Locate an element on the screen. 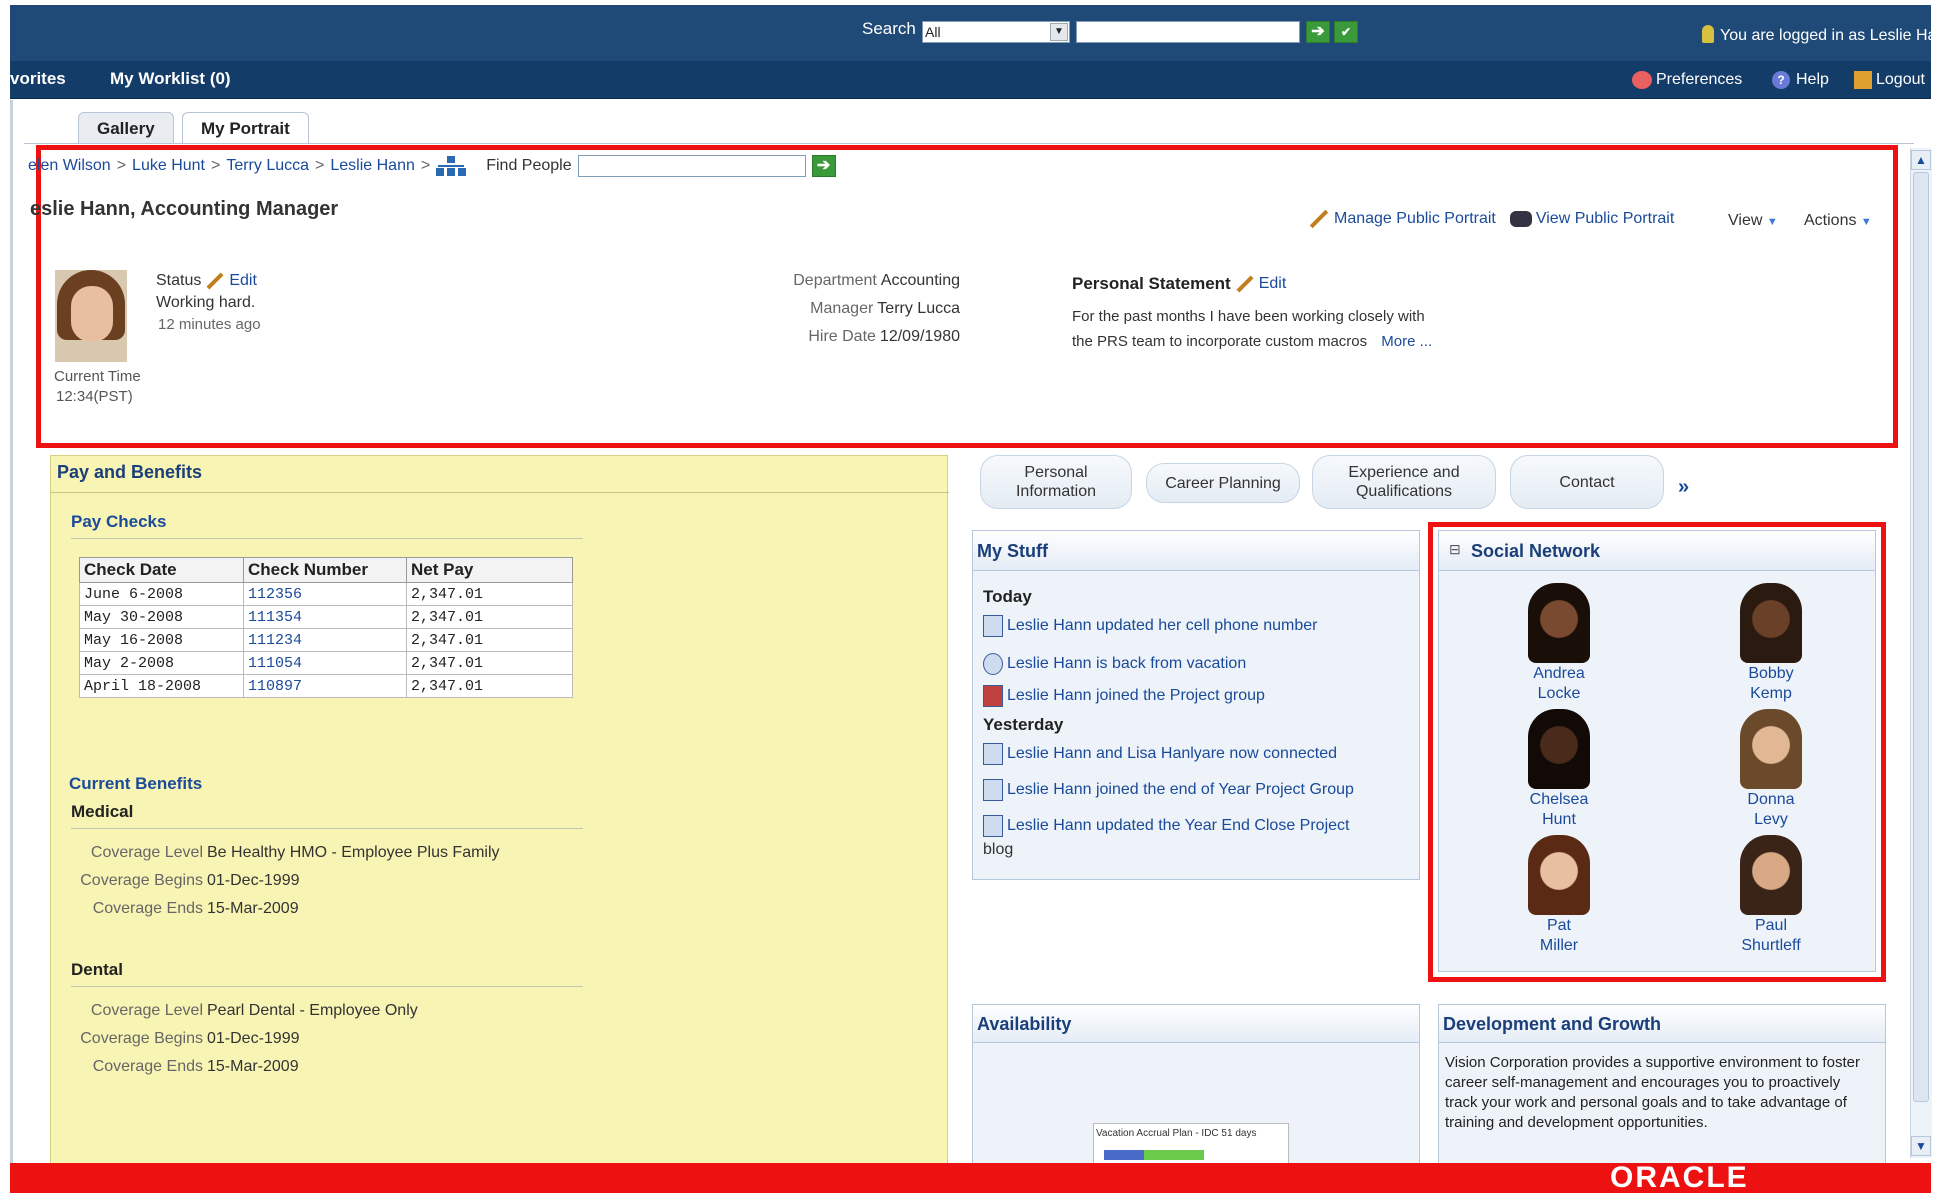 The height and width of the screenshot is (1195, 1941). check-number-link: 111234 is located at coordinates (325, 640).